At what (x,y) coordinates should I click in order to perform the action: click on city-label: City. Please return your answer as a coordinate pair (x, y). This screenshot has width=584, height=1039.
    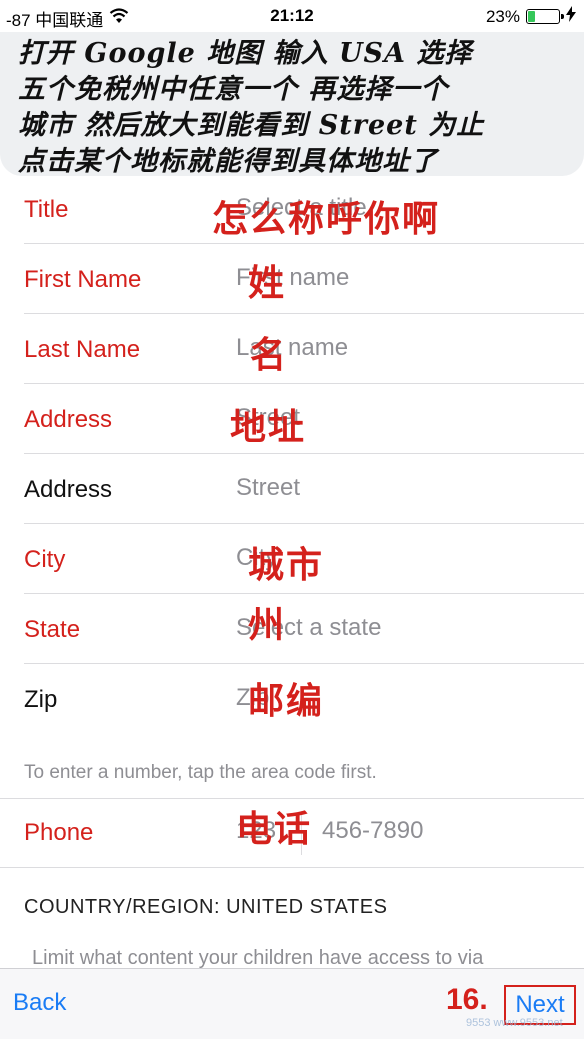
    Looking at the image, I should click on (45, 559).